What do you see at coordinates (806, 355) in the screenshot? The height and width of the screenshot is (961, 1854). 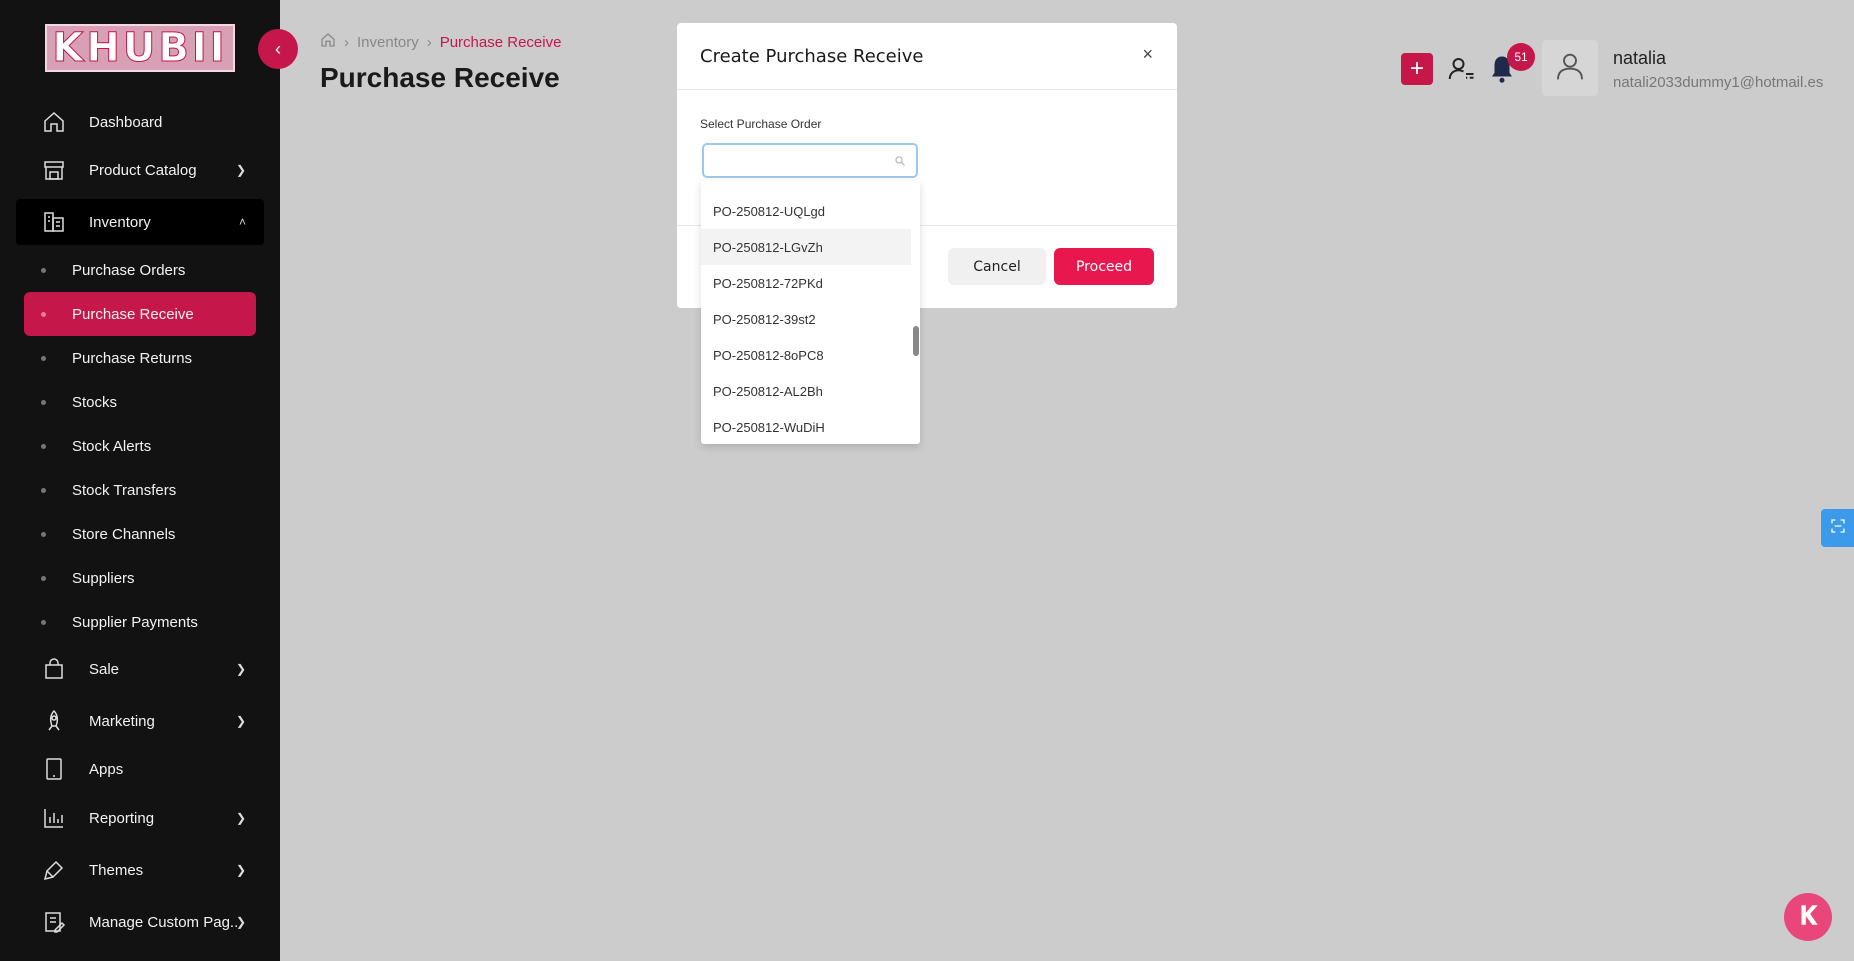 I see `dropdown-option: PO-250812-8oPC8` at bounding box center [806, 355].